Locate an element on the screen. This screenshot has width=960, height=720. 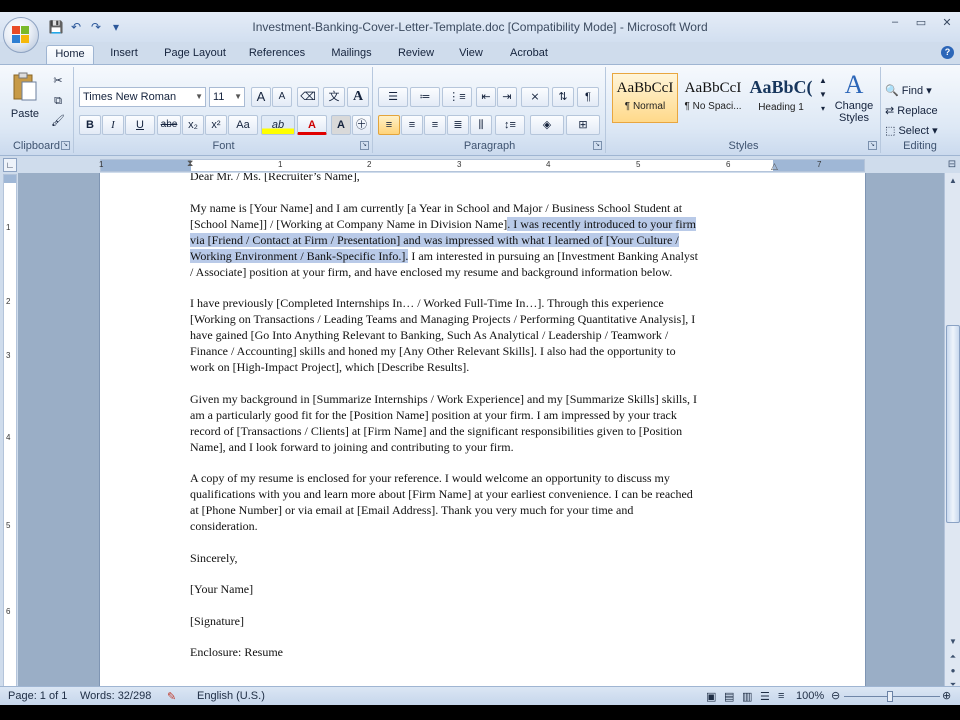
tab-references: References is located at coordinates (277, 54).